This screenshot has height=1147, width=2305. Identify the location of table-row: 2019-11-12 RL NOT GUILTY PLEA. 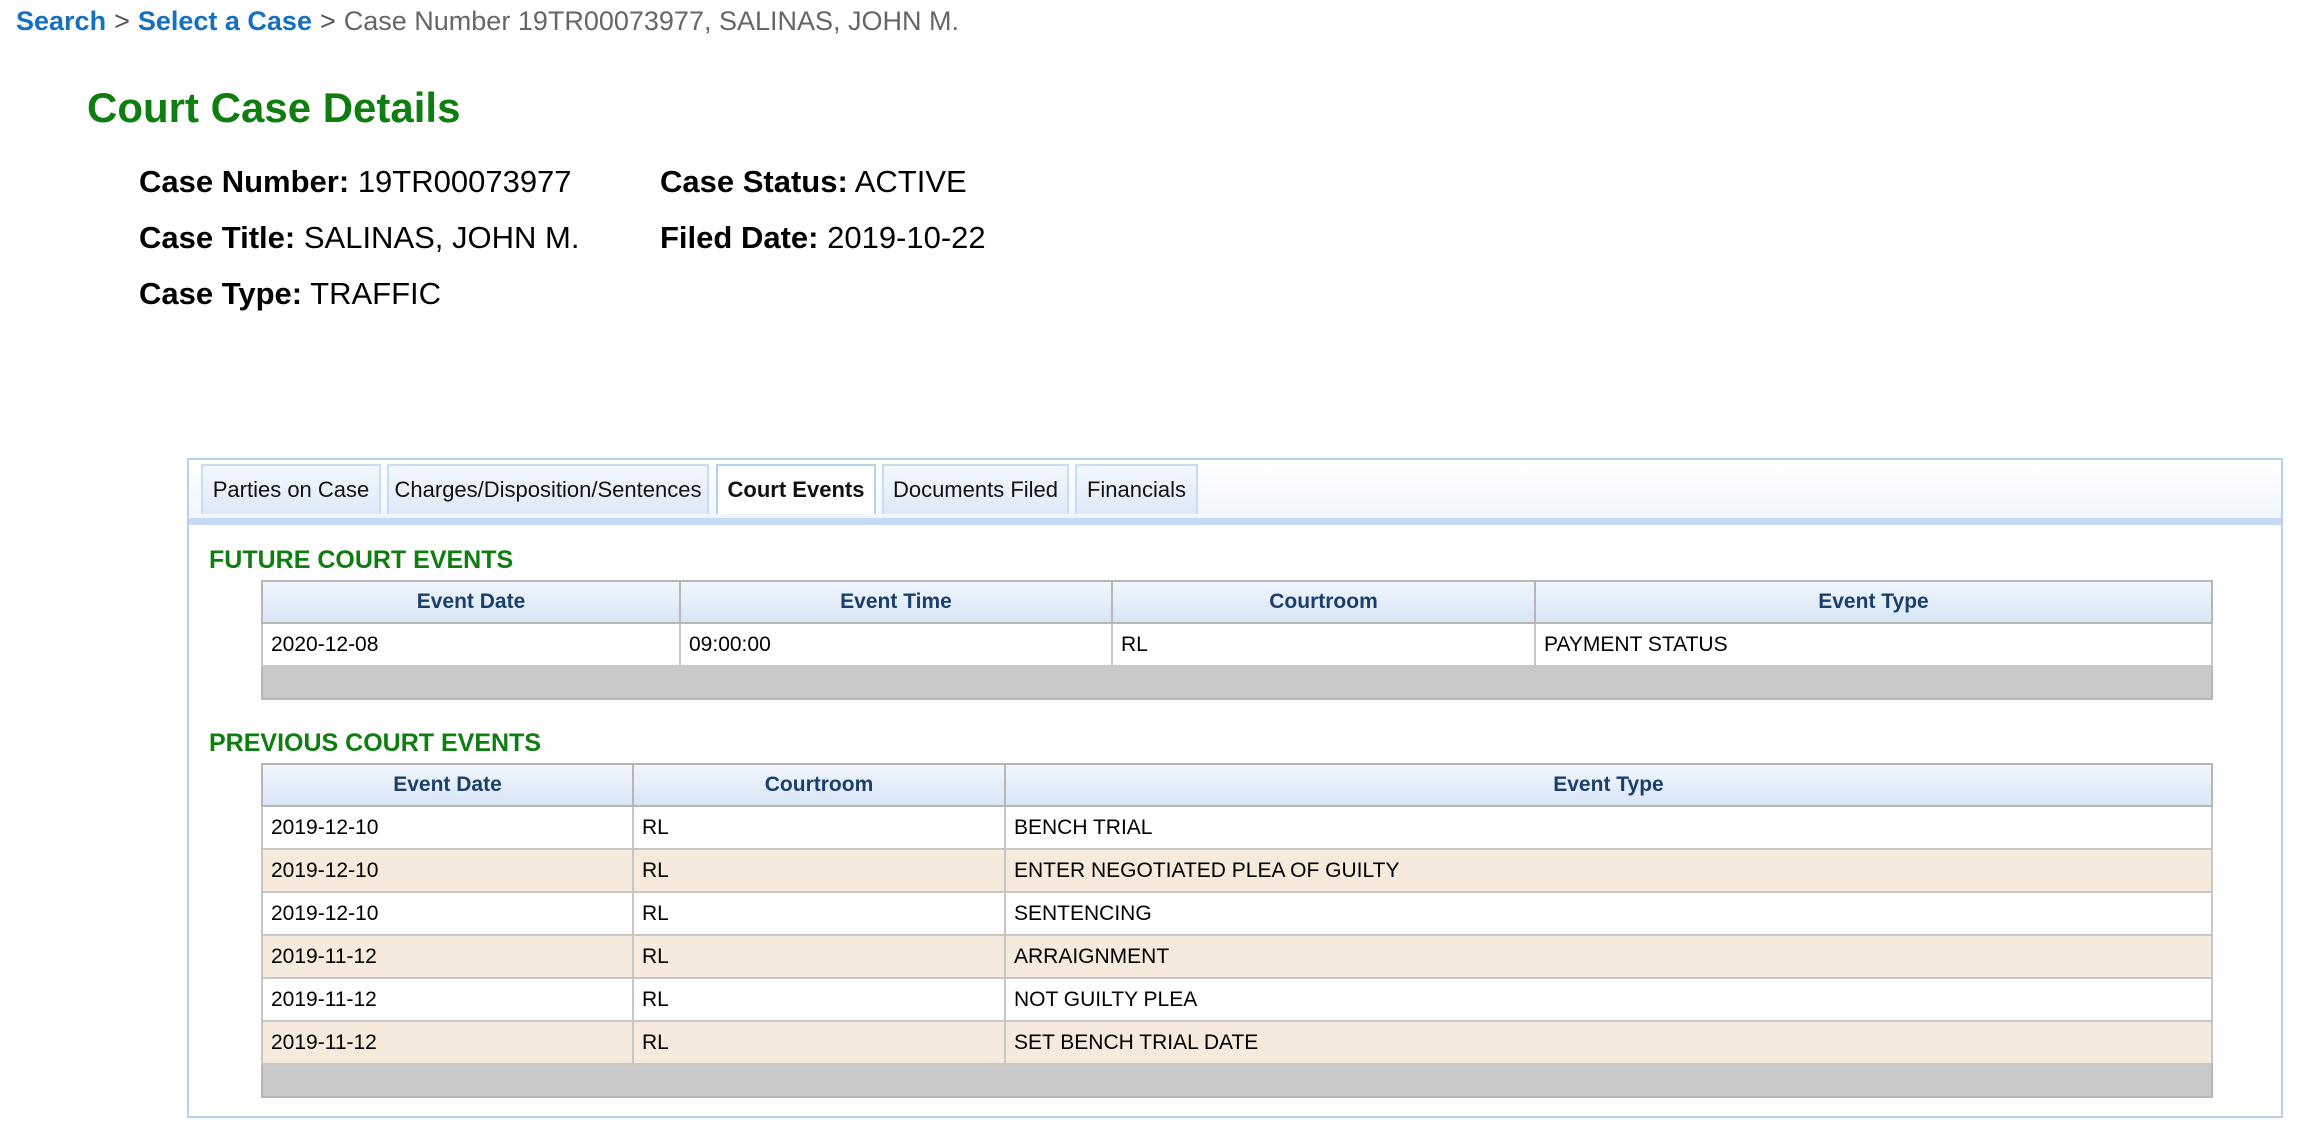
(1237, 999).